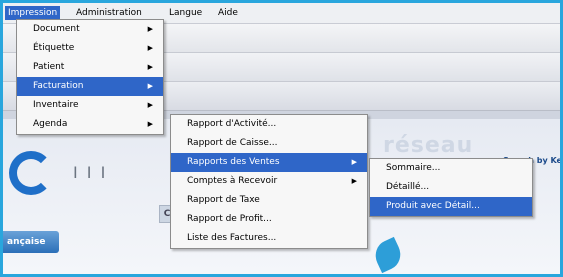 This screenshot has height=277, width=563. What do you see at coordinates (33, 13) in the screenshot?
I see `menu-impression: Impression` at bounding box center [33, 13].